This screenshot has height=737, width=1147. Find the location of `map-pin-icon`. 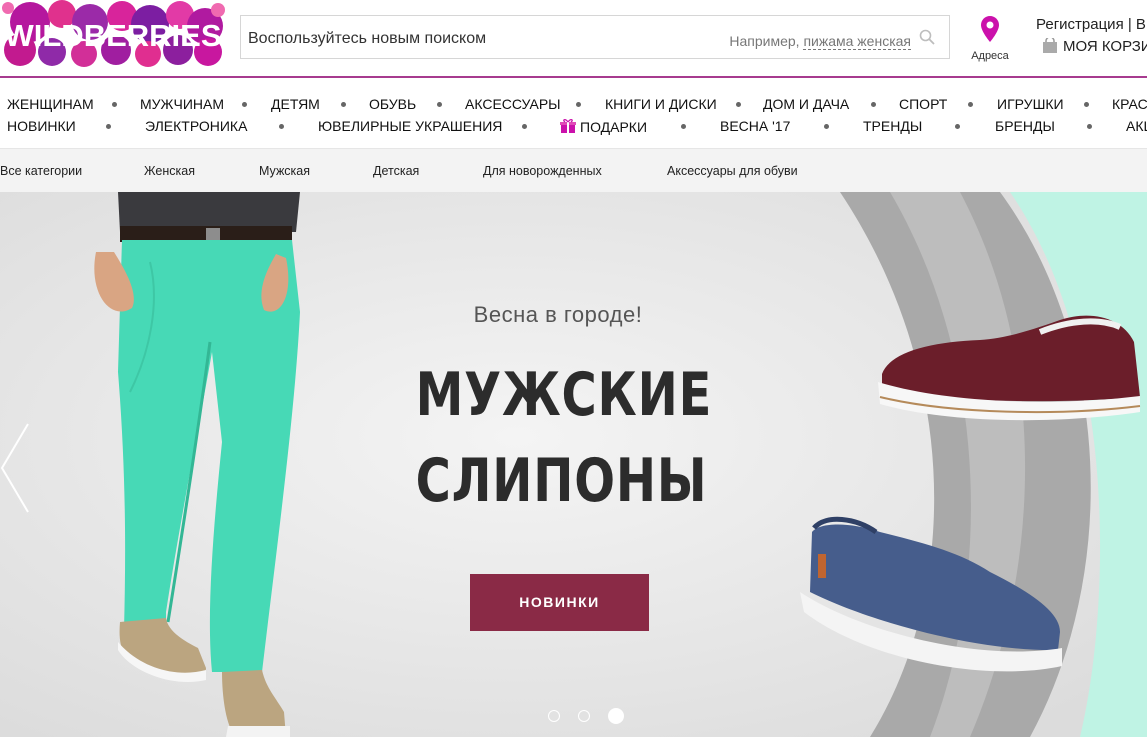

map-pin-icon is located at coordinates (990, 31).